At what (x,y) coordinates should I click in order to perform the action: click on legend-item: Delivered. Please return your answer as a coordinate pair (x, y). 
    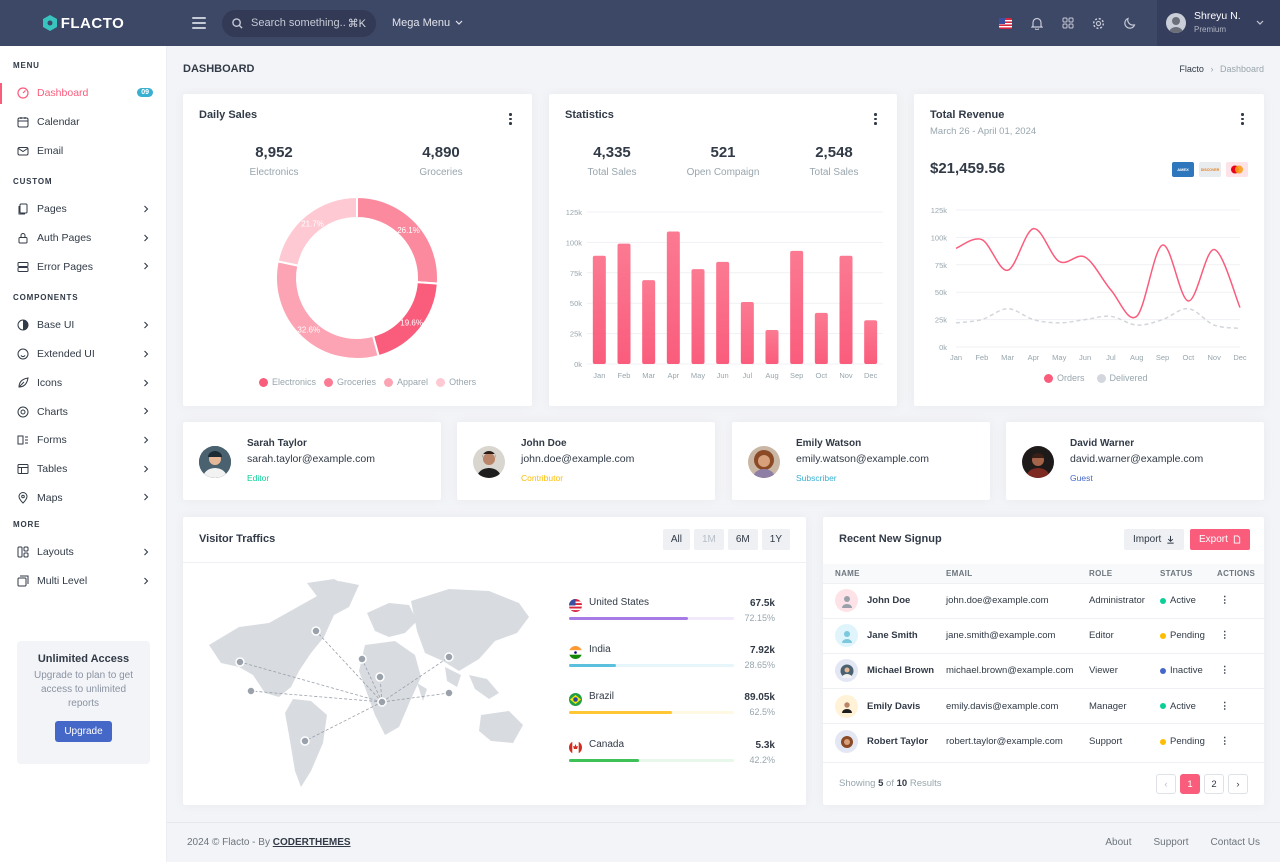
    Looking at the image, I should click on (1122, 378).